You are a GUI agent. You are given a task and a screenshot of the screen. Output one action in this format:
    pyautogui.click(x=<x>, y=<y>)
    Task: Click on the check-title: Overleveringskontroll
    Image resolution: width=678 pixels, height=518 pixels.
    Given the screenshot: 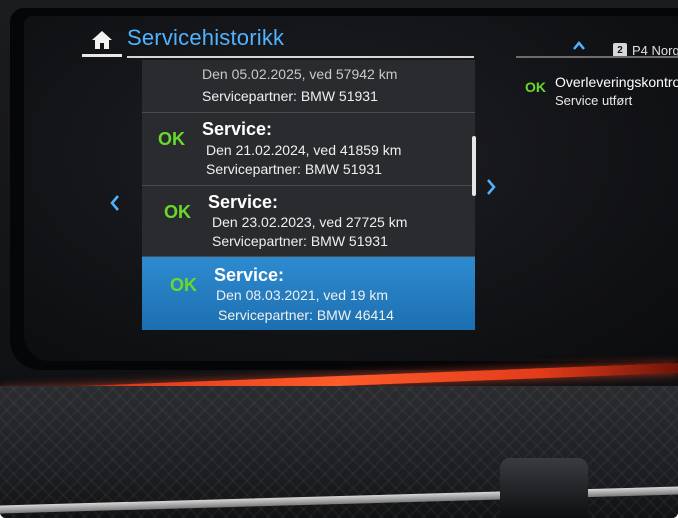 What is the action you would take?
    pyautogui.click(x=616, y=82)
    